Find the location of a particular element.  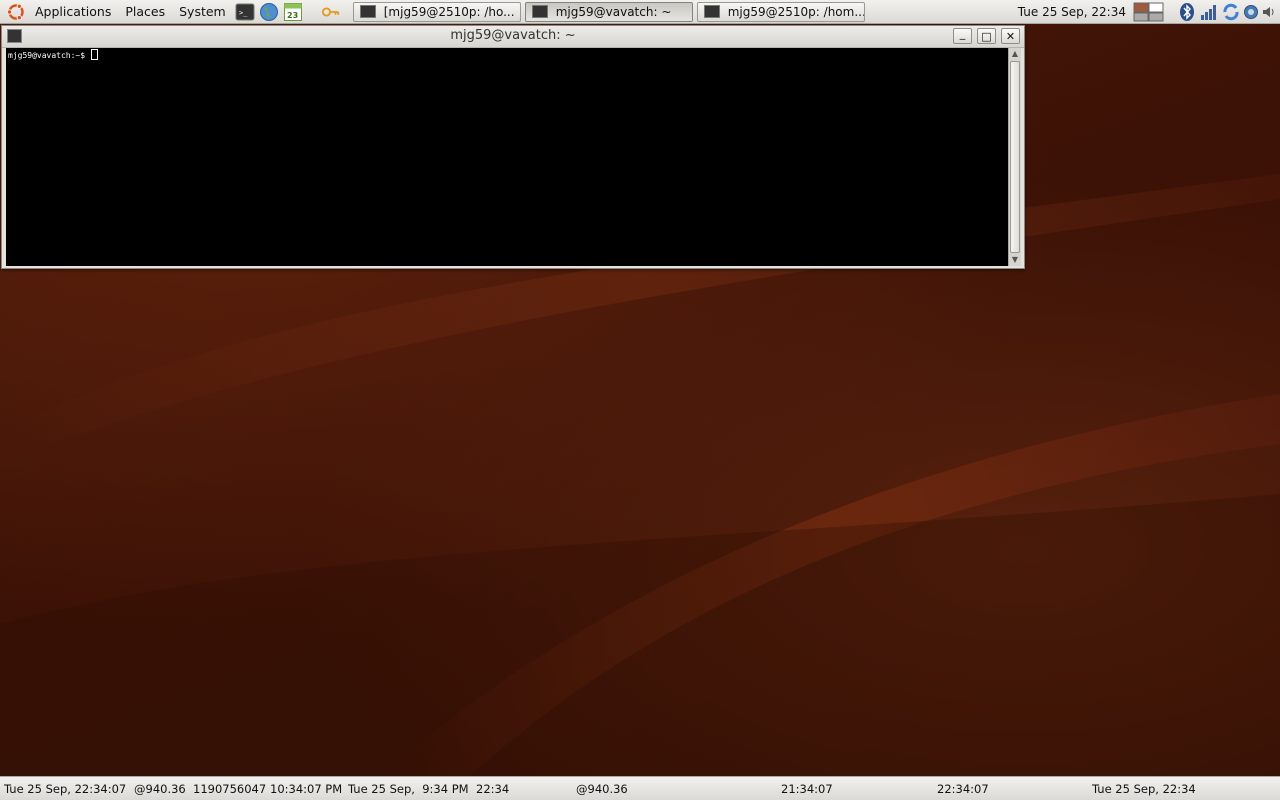

text-cursor is located at coordinates (94, 54).